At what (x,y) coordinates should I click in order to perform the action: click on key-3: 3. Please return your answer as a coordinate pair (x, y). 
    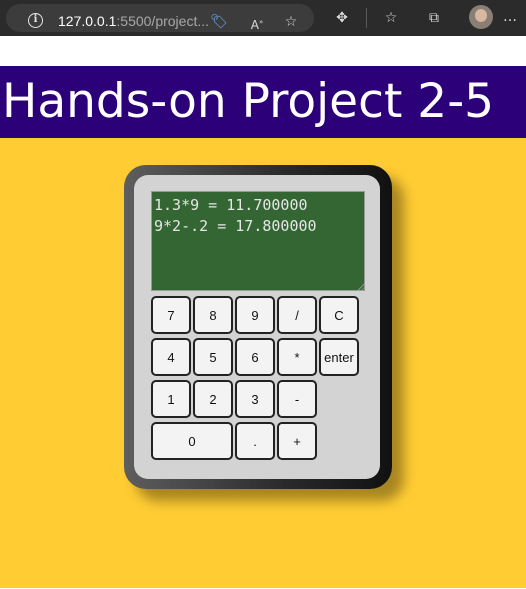
    Looking at the image, I should click on (255, 399).